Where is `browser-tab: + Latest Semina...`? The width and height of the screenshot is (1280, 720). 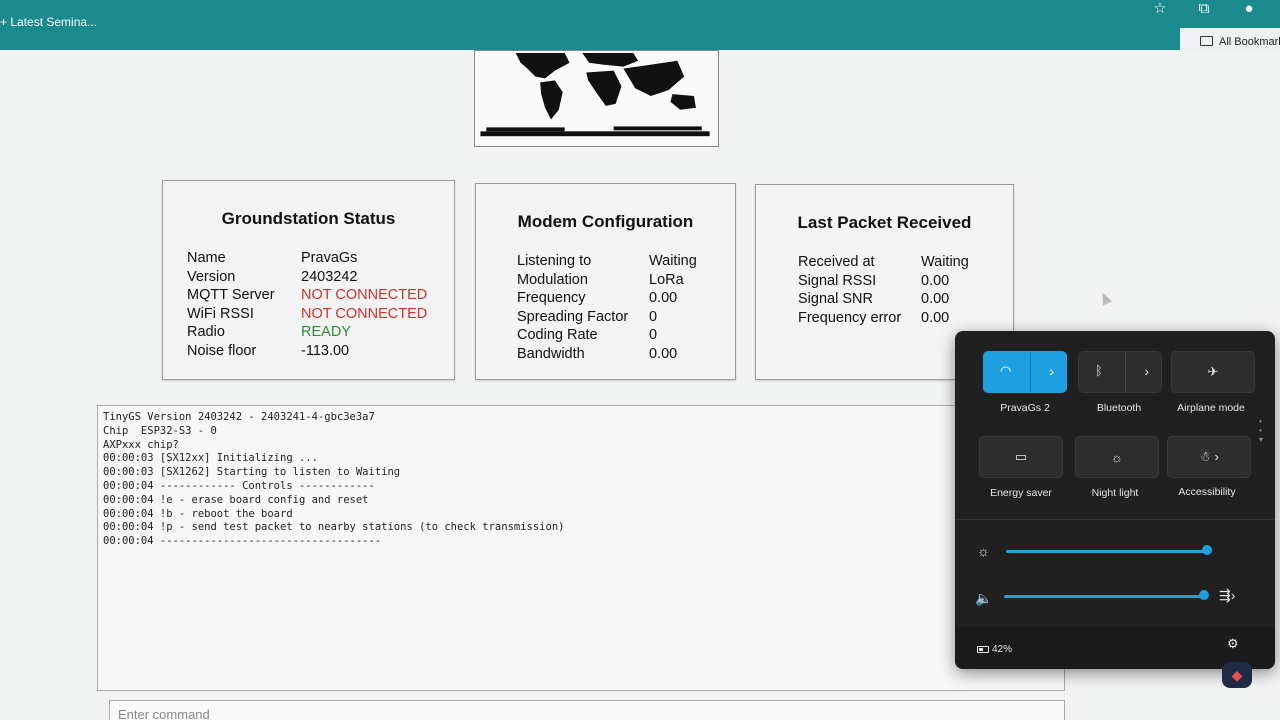 browser-tab: + Latest Semina... is located at coordinates (48, 22).